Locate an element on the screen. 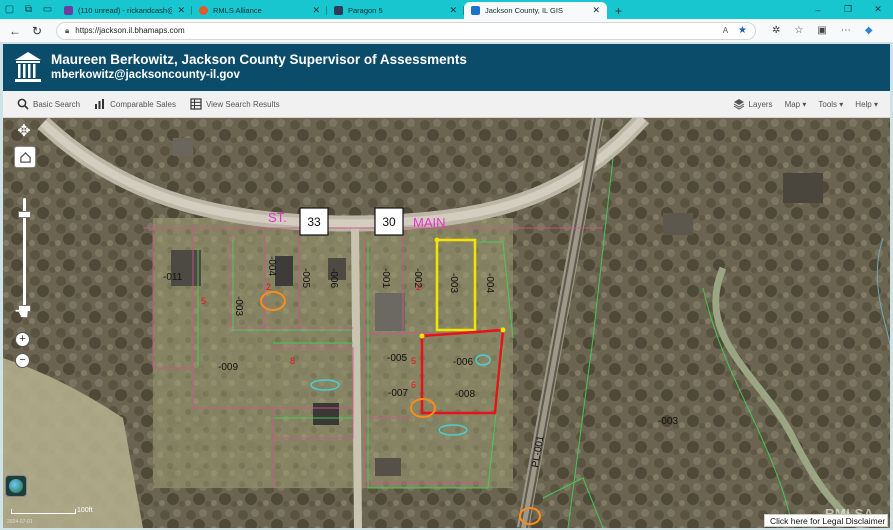  favorite-star-icon: ★ is located at coordinates (742, 30).